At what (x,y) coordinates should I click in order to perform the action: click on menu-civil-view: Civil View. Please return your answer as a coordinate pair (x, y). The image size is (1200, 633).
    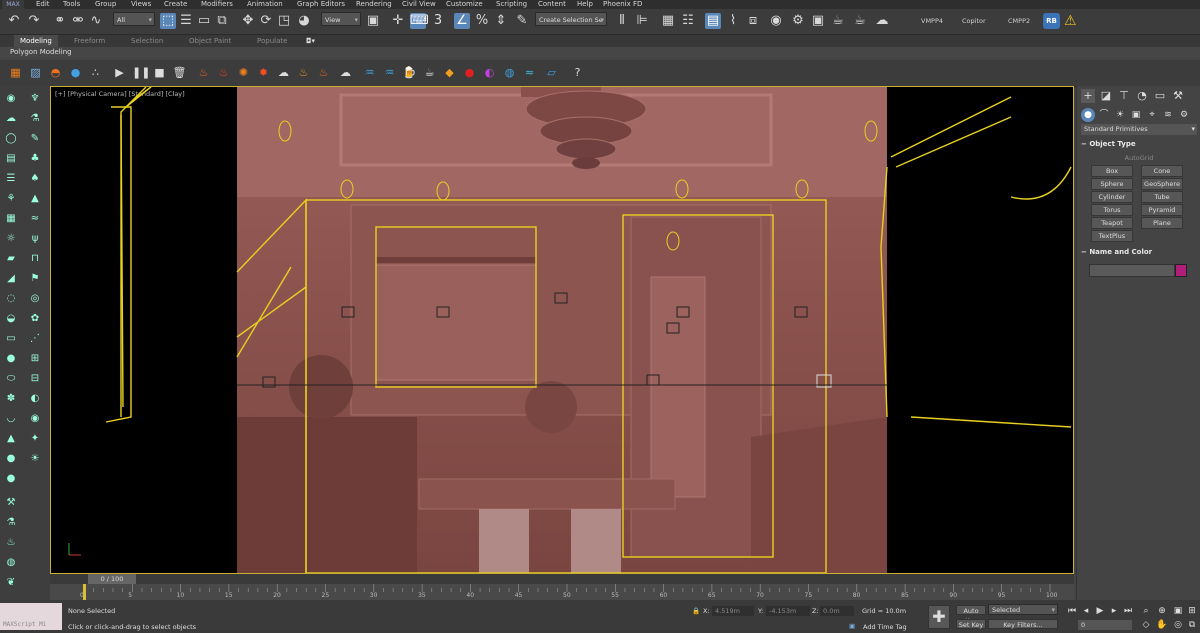
    Looking at the image, I should click on (419, 4).